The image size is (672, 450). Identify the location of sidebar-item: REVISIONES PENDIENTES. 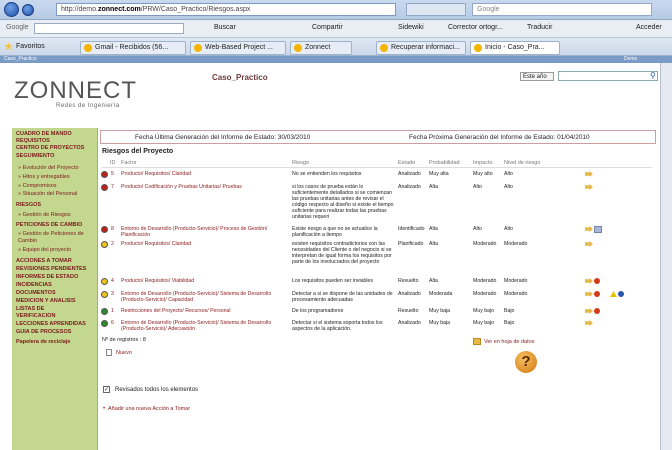
(51, 269).